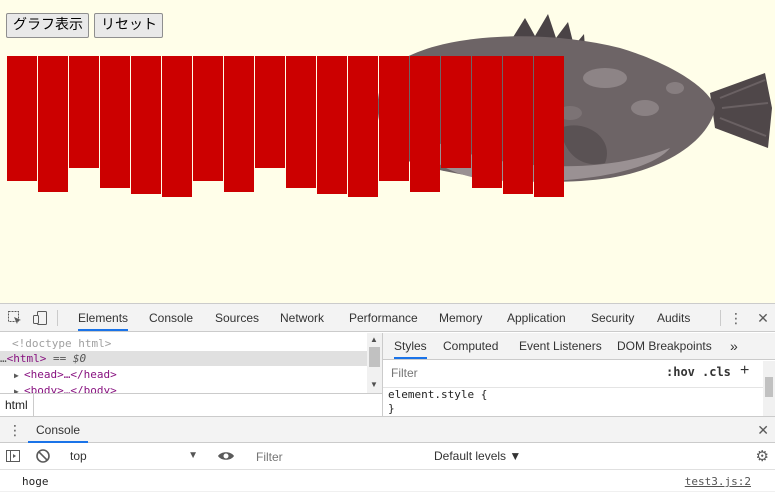 The height and width of the screenshot is (496, 775). I want to click on show-graph-button: グラフ表示, so click(47, 25).